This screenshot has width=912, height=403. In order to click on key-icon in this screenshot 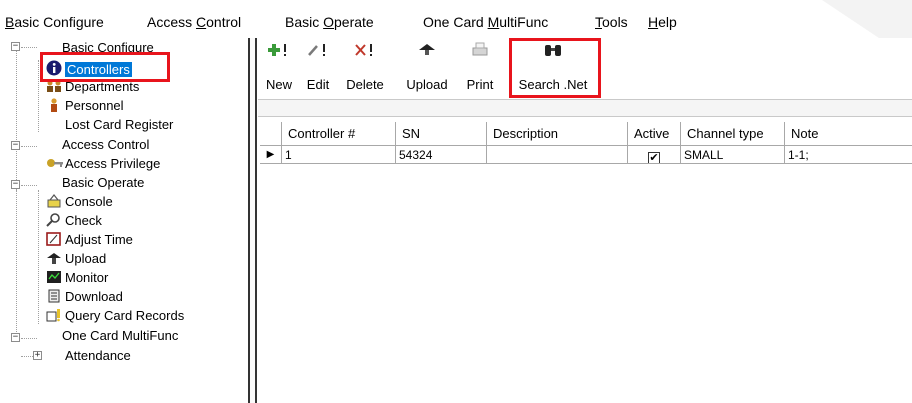, I will do `click(54, 163)`.